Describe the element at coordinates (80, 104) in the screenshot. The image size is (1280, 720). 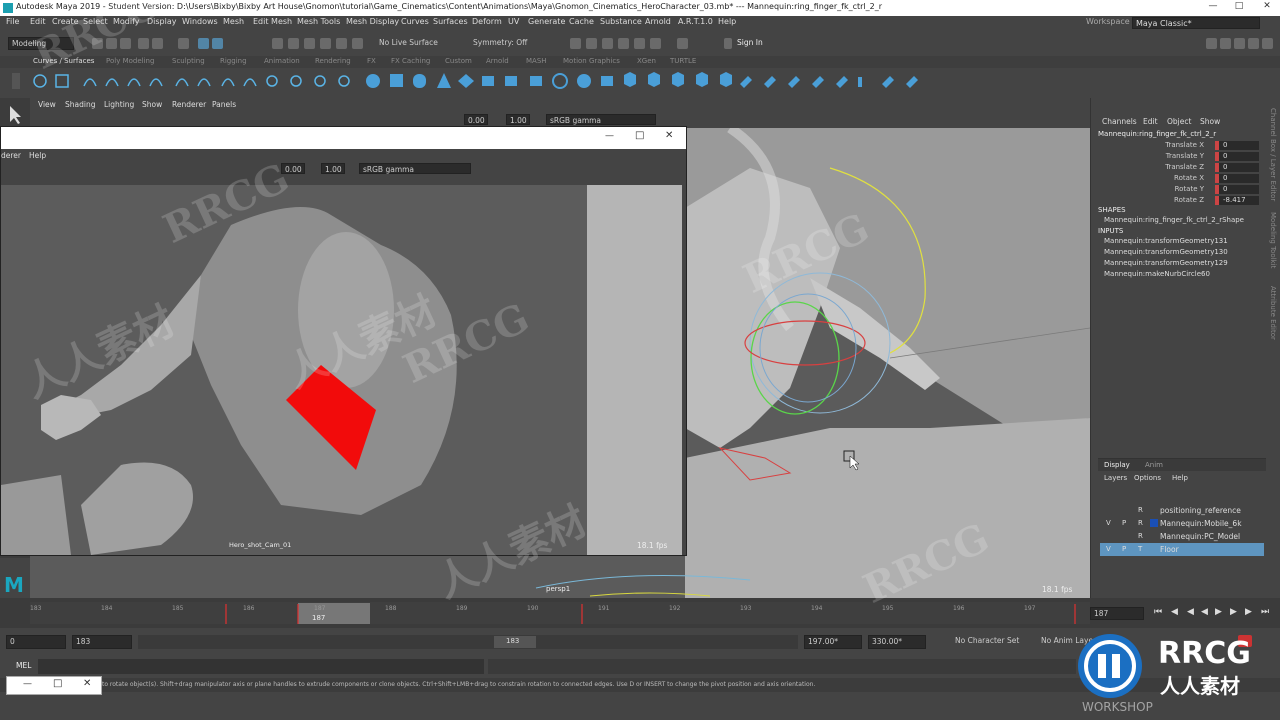
I see `panel-menu-shading: Shading` at that location.